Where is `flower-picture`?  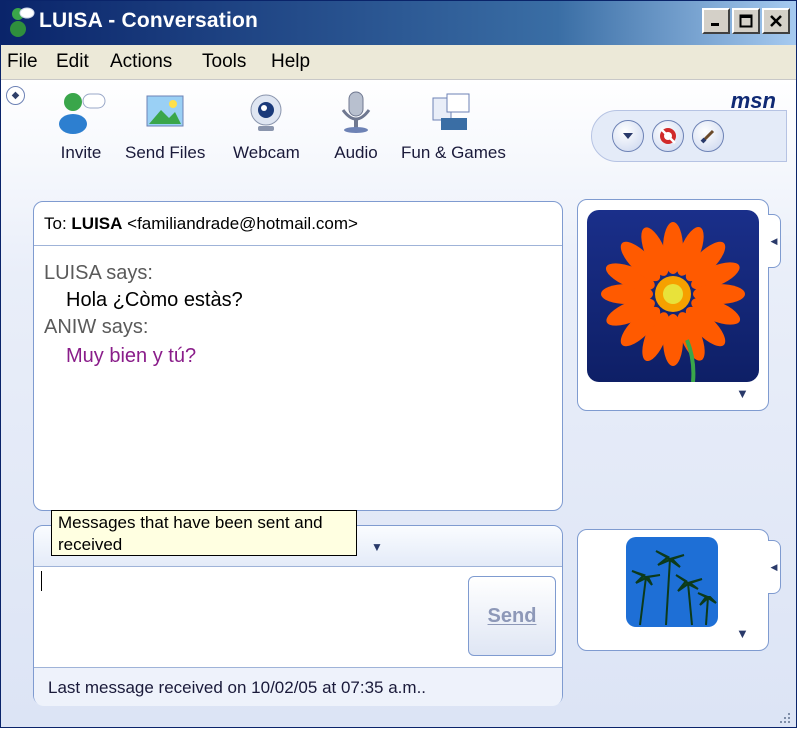 flower-picture is located at coordinates (673, 298).